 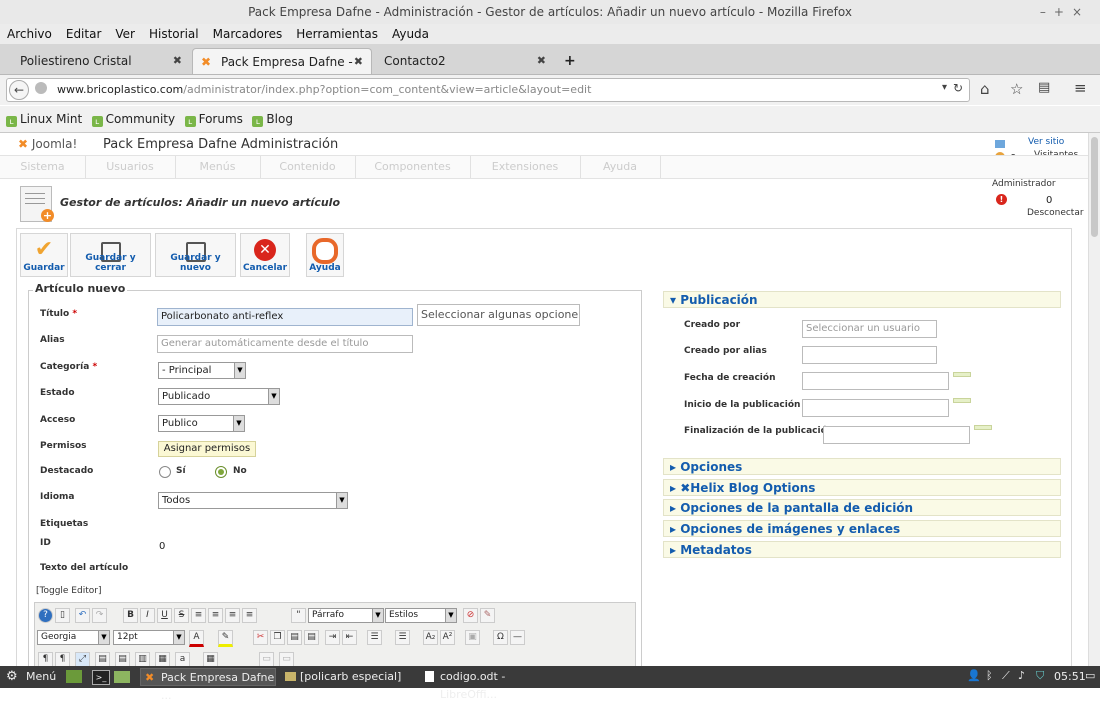 What do you see at coordinates (122, 659) in the screenshot?
I see `preview-icon: ▤` at bounding box center [122, 659].